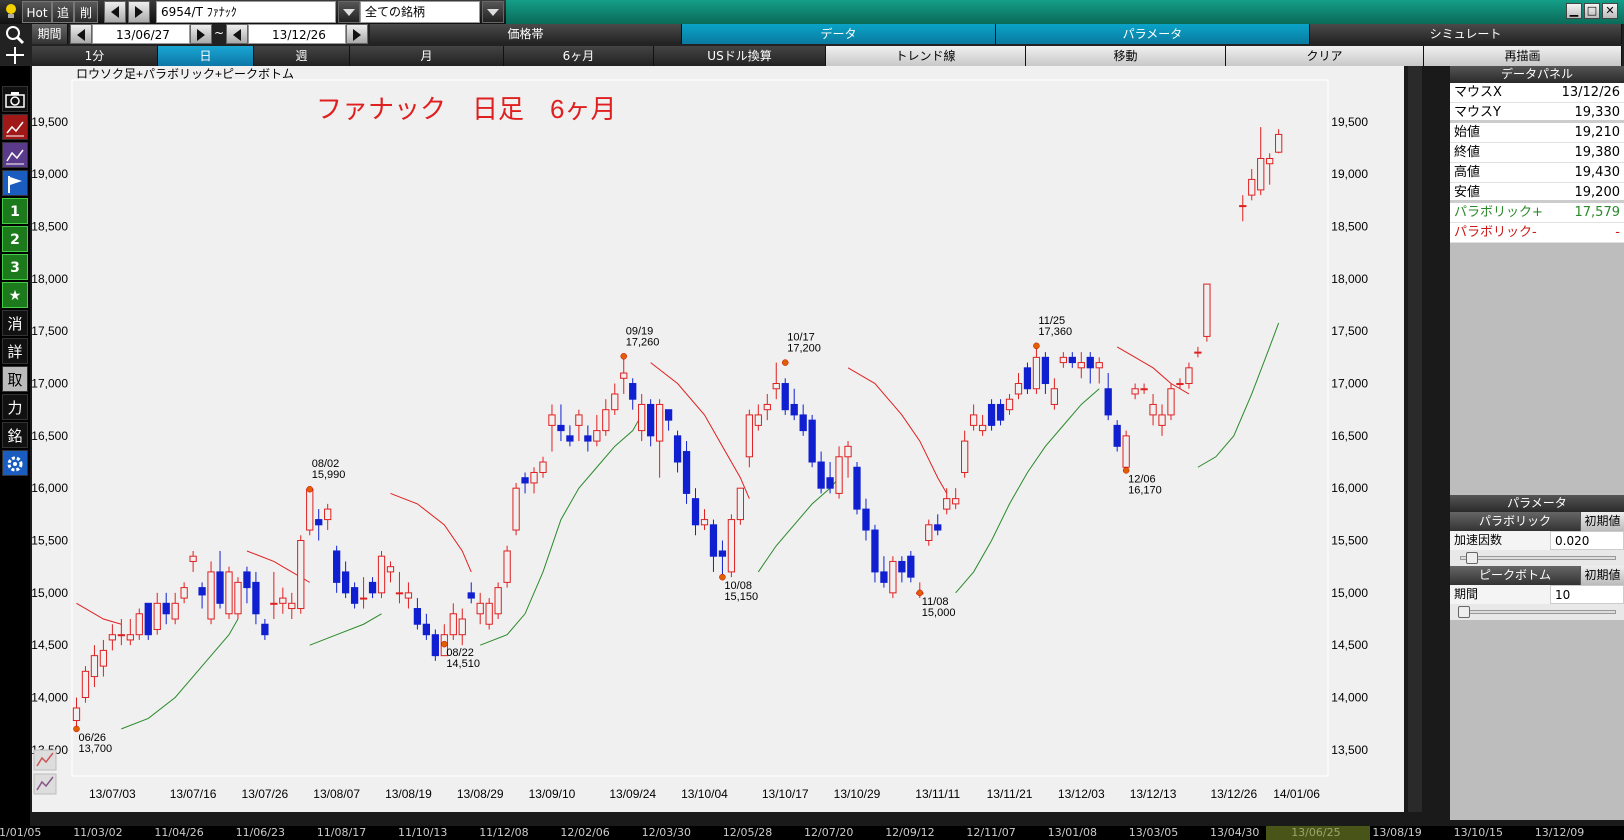  I want to click on next-symbol-button, so click(139, 12).